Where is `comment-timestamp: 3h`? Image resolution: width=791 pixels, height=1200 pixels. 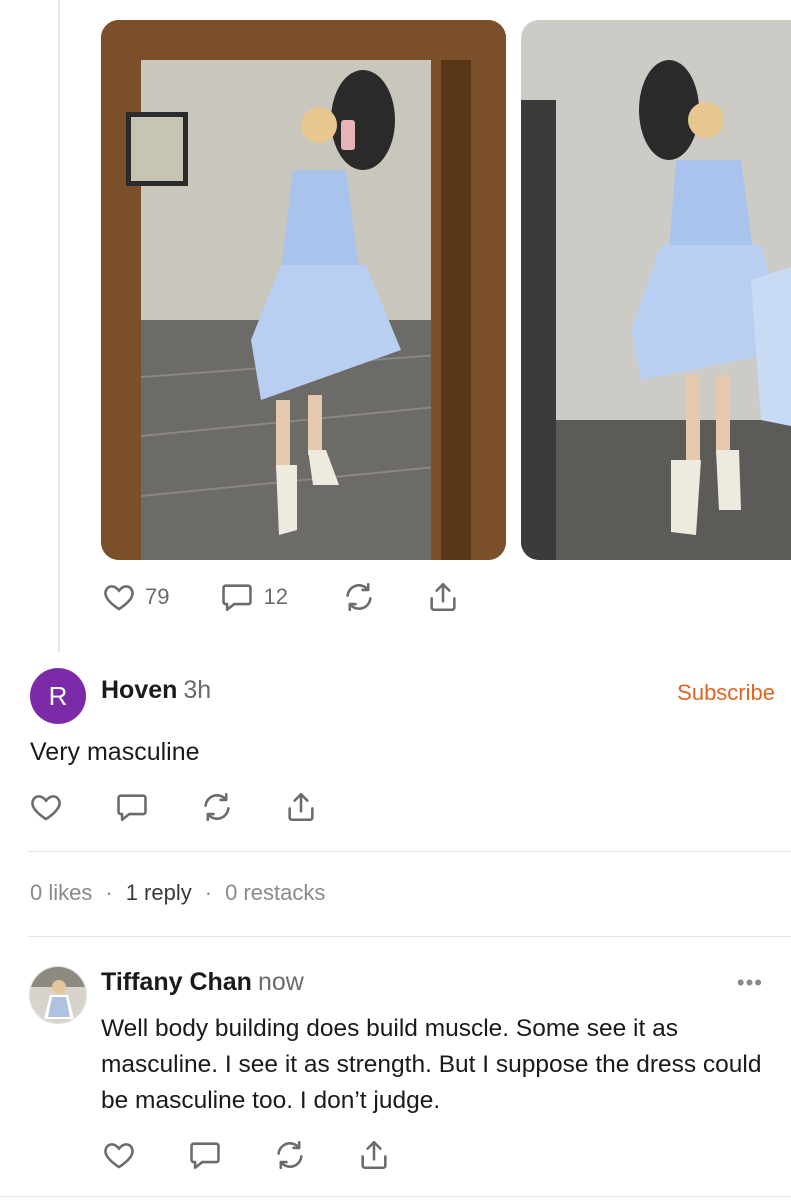
comment-timestamp: 3h is located at coordinates (197, 690).